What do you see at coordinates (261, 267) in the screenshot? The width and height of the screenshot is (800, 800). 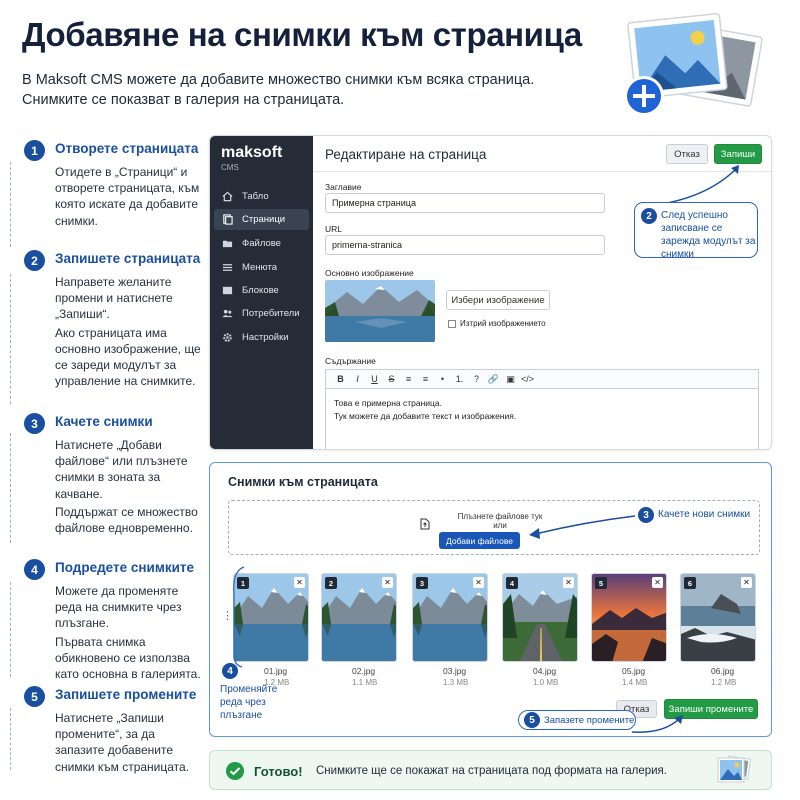 I see `sidebar-item-menus: Менюта` at bounding box center [261, 267].